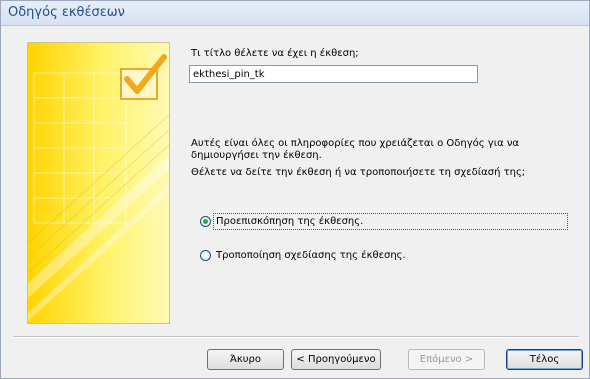  I want to click on back-button: < Προηγούμενο, so click(336, 359).